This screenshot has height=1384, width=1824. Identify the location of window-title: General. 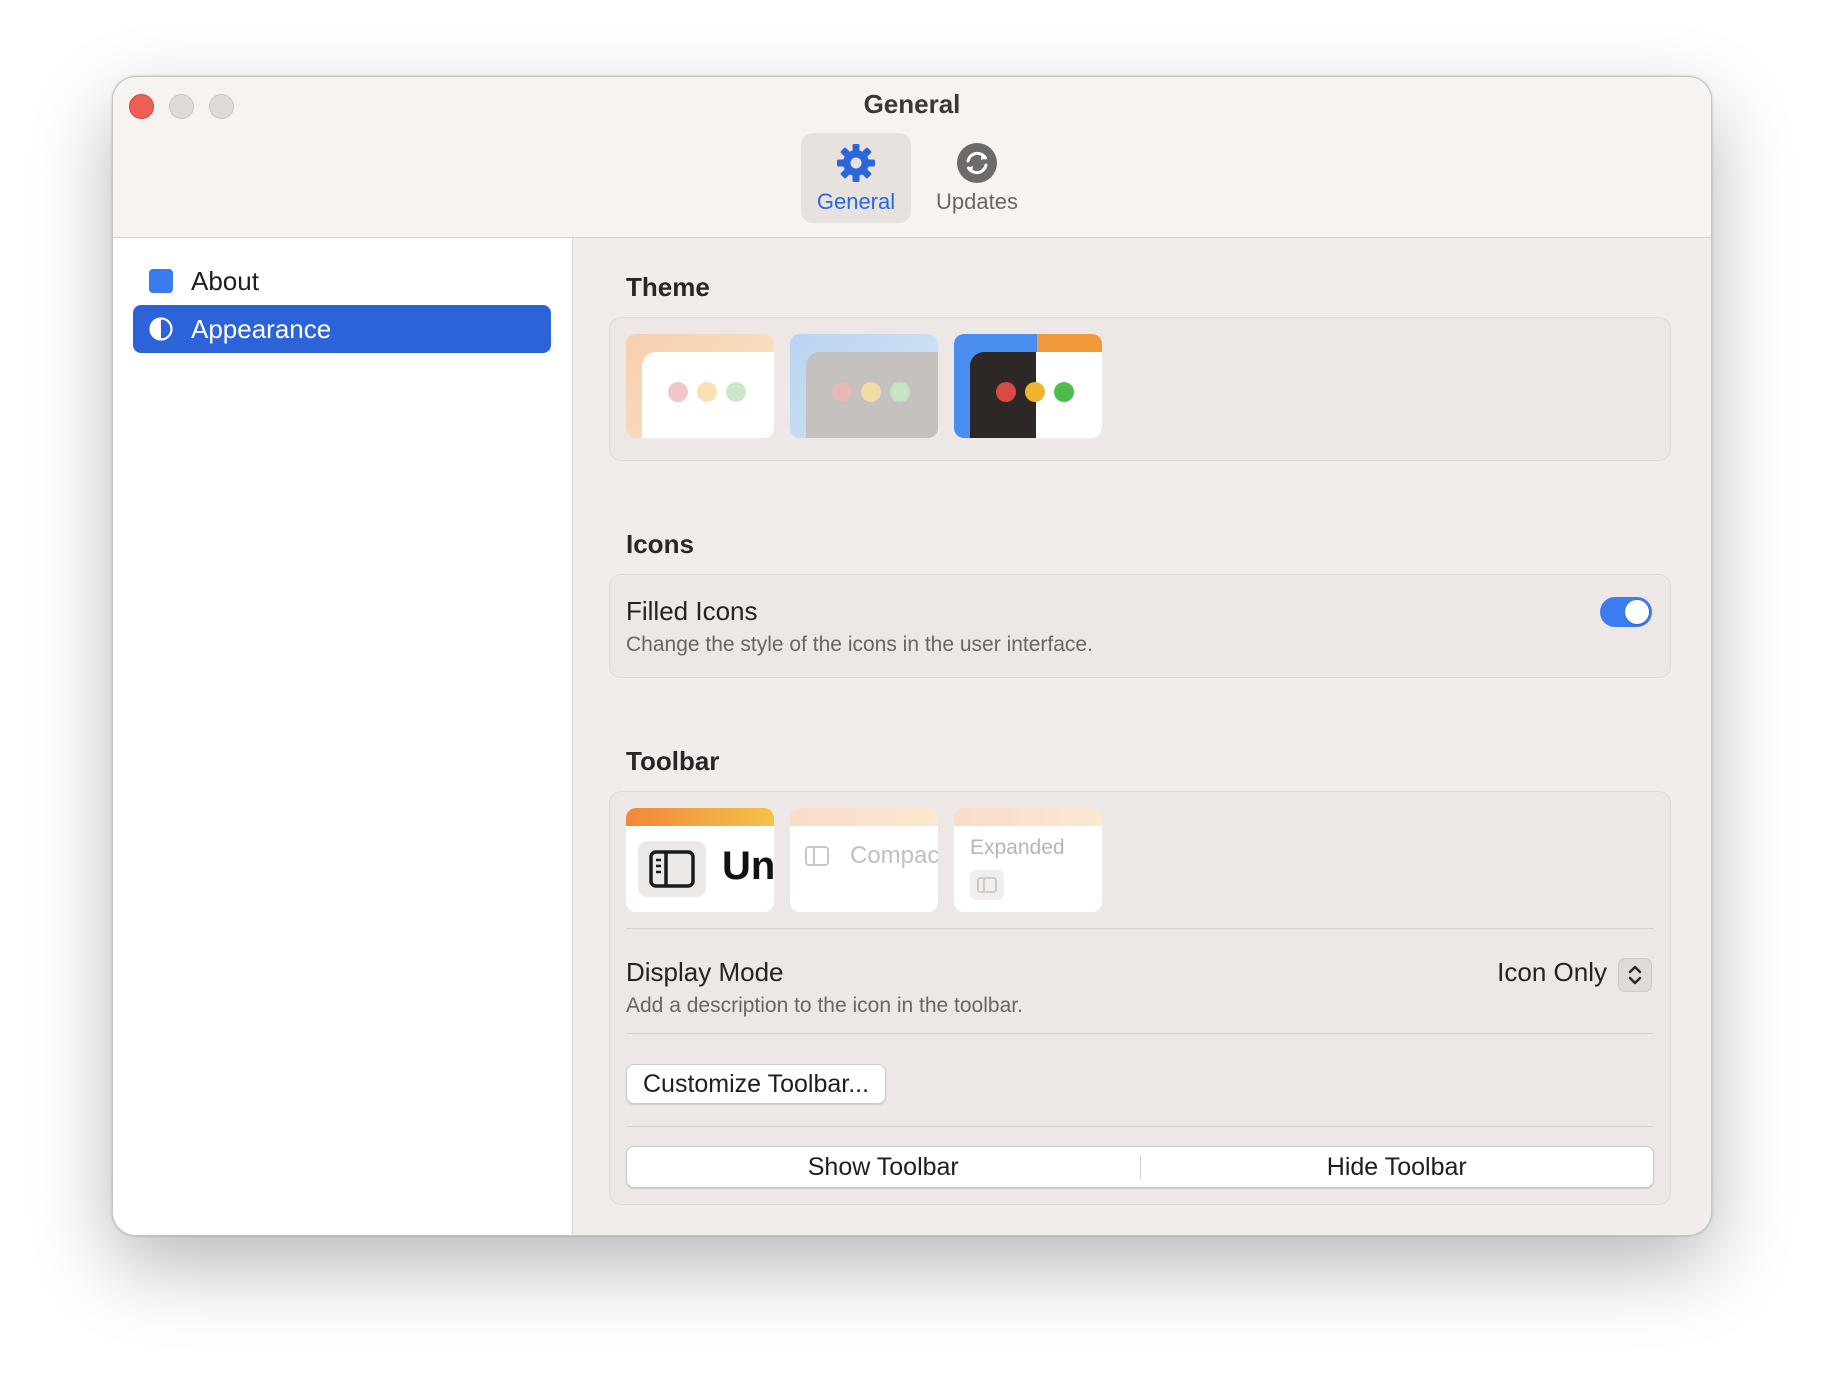
(912, 104).